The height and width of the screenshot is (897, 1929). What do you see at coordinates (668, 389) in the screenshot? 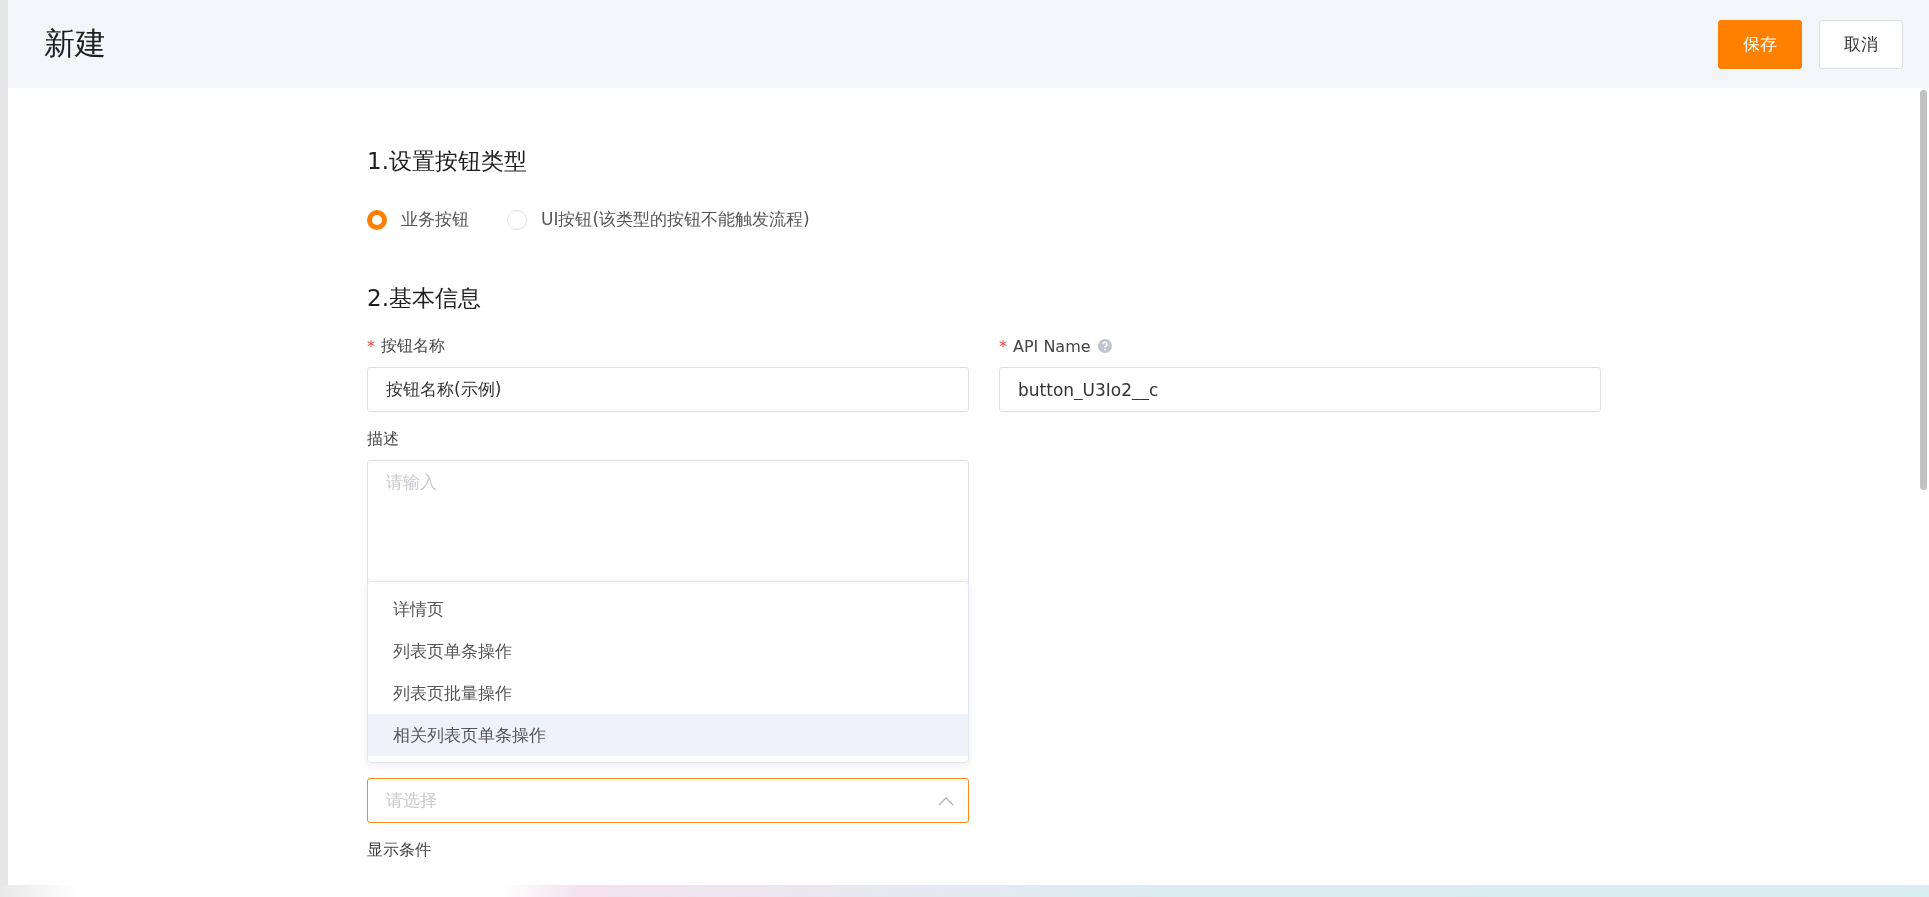
I see `name-field: 按钮名称(示例)` at bounding box center [668, 389].